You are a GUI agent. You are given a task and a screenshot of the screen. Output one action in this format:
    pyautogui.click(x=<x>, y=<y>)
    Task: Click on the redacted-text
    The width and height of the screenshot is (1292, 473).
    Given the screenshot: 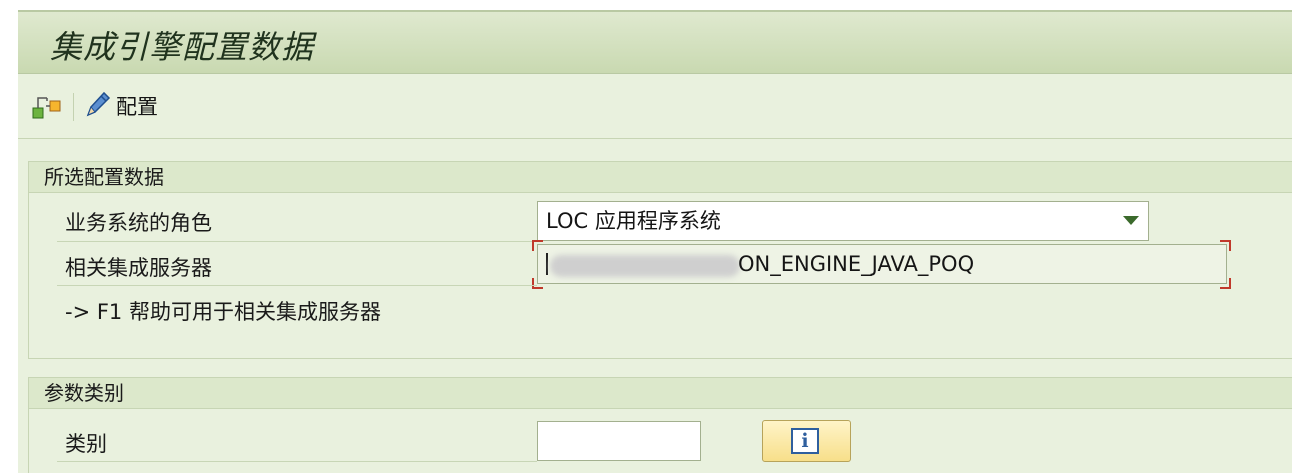 What is the action you would take?
    pyautogui.click(x=645, y=266)
    